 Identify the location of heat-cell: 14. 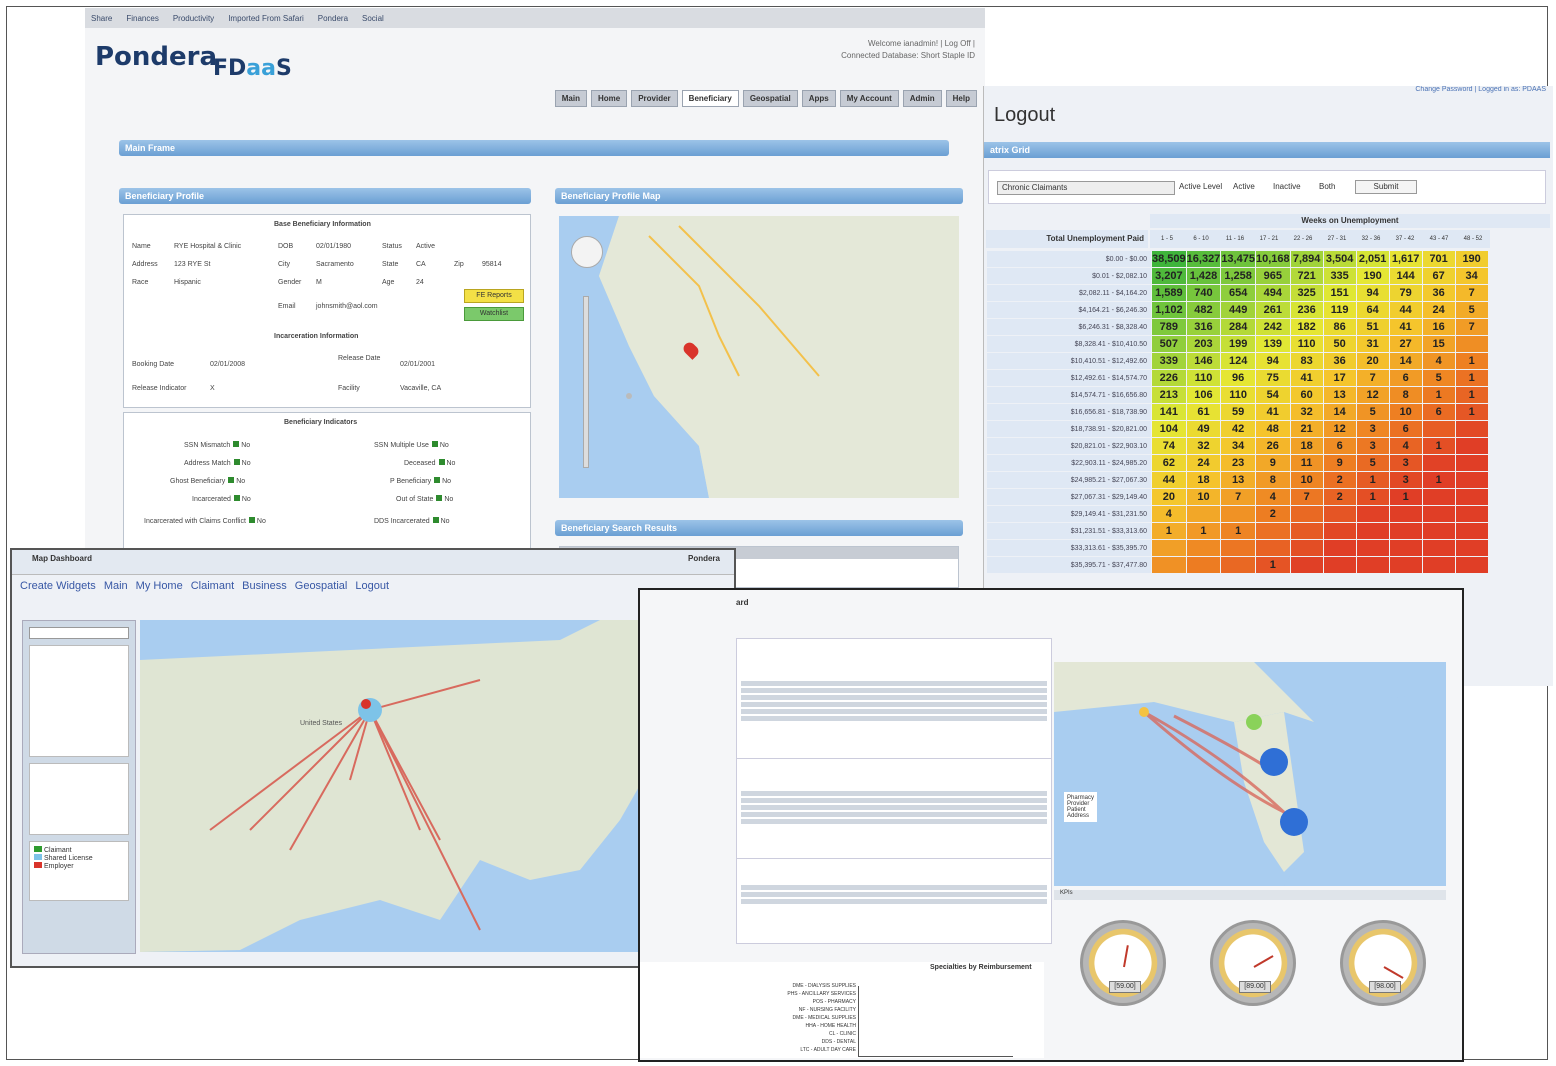
(1405, 361).